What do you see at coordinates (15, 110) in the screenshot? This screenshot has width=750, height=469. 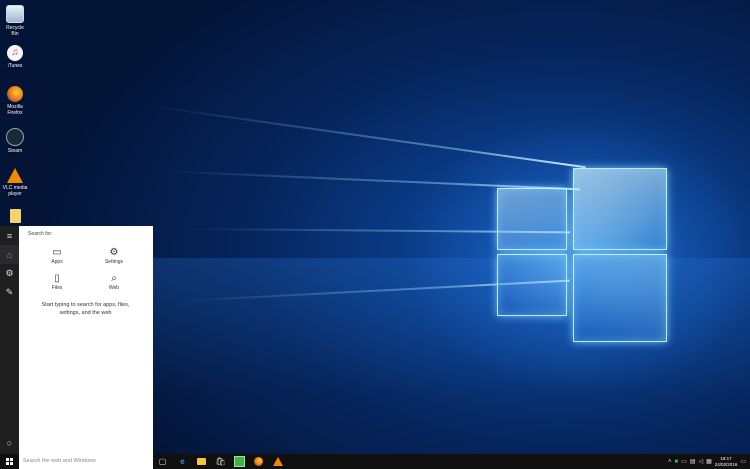 I see `desktop-icon-label: Mozilla Firefox` at bounding box center [15, 110].